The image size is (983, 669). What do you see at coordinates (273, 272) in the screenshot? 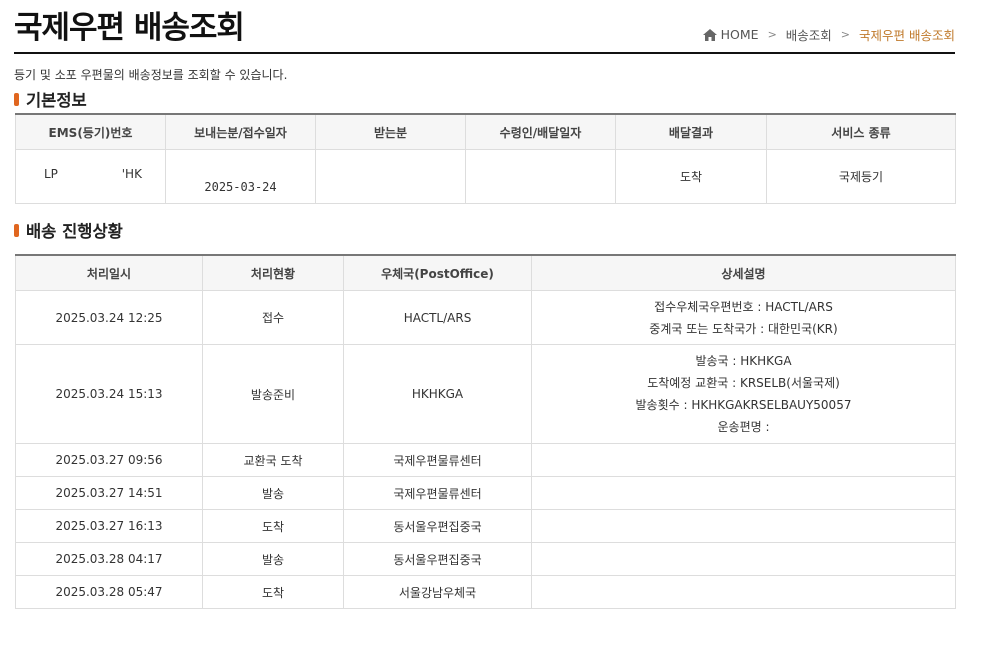
I see `column-header: 처리현황` at bounding box center [273, 272].